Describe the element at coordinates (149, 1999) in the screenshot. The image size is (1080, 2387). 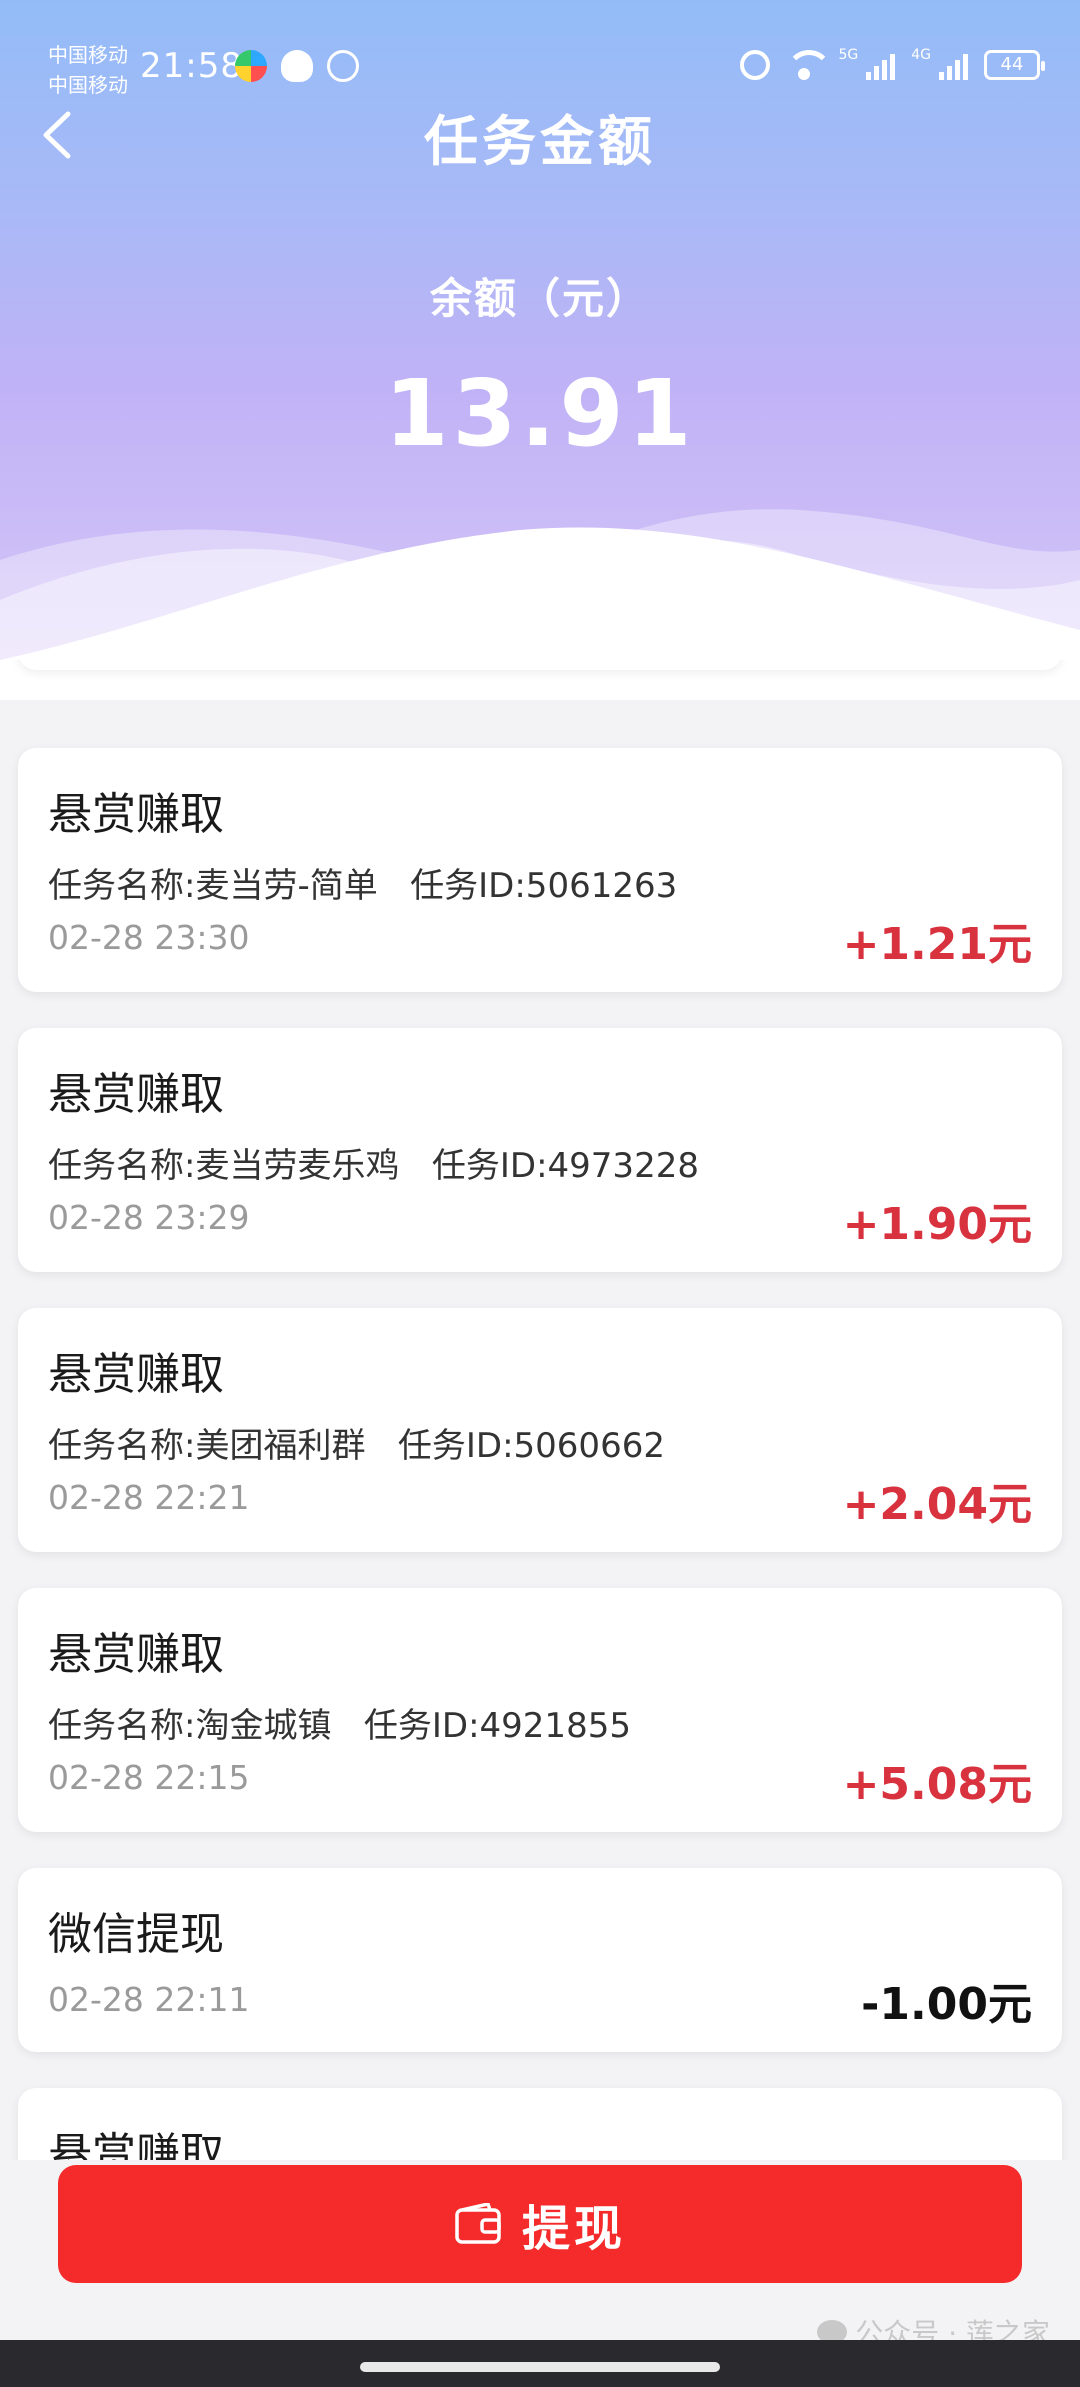
I see `record-time: 02-28 22:11` at that location.